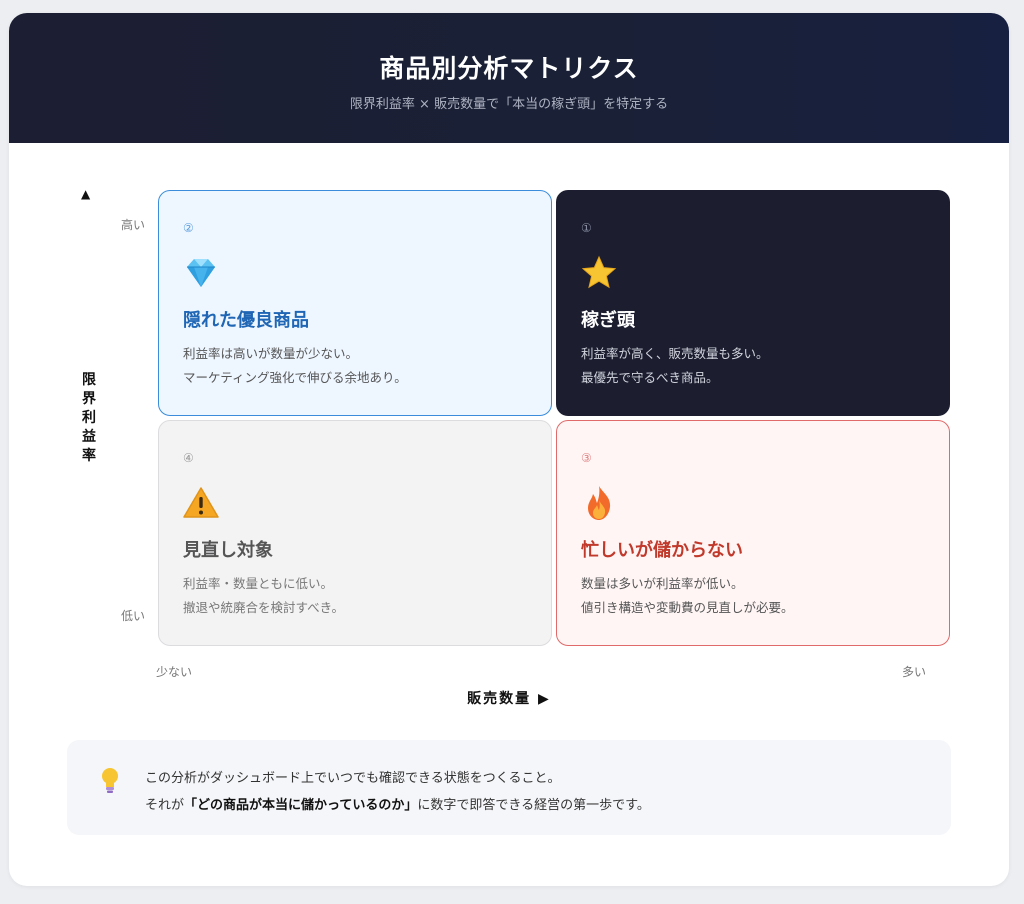 This screenshot has height=904, width=1024. Describe the element at coordinates (533, 805) in the screenshot. I see `callout-line-2-suffix: に数字で即答できる経営の第一歩です。` at that location.